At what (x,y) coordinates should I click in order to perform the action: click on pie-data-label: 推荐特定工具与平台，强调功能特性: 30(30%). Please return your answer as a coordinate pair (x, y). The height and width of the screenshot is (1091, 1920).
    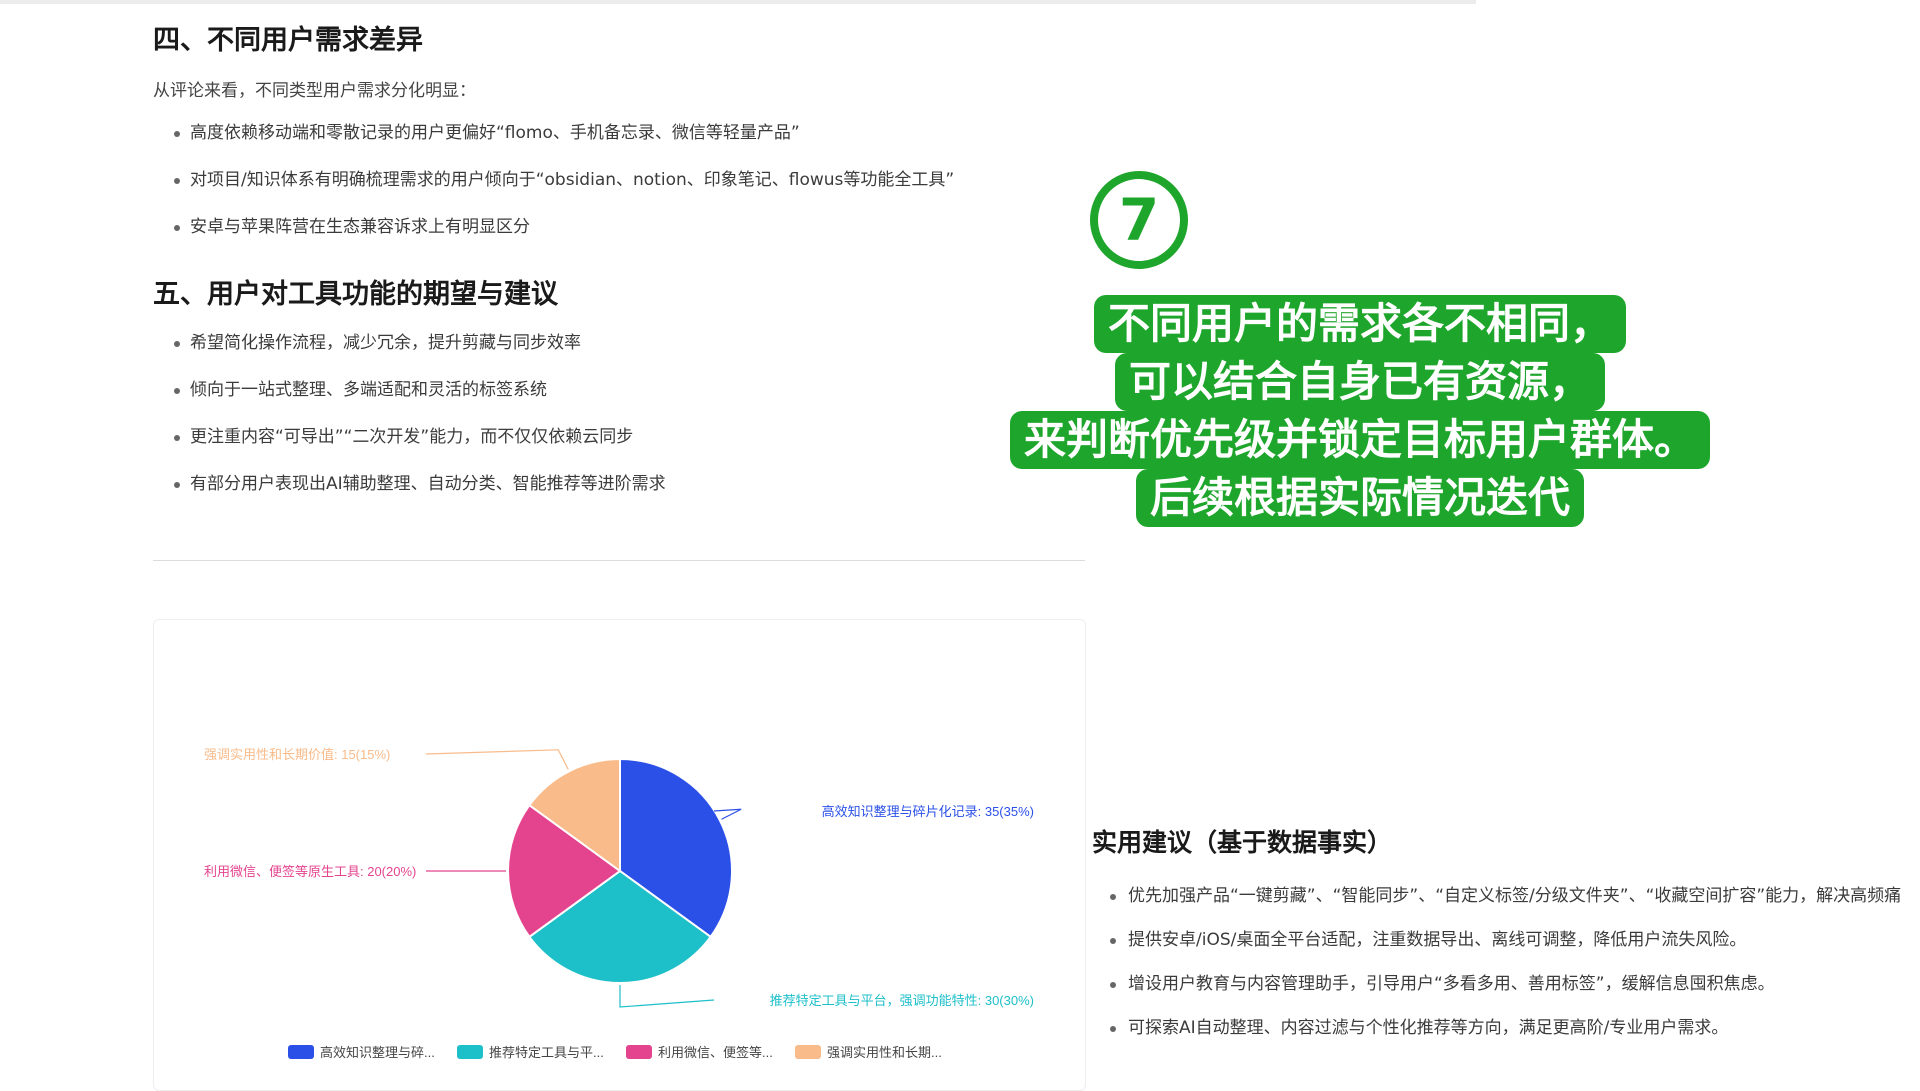
    Looking at the image, I should click on (902, 1000).